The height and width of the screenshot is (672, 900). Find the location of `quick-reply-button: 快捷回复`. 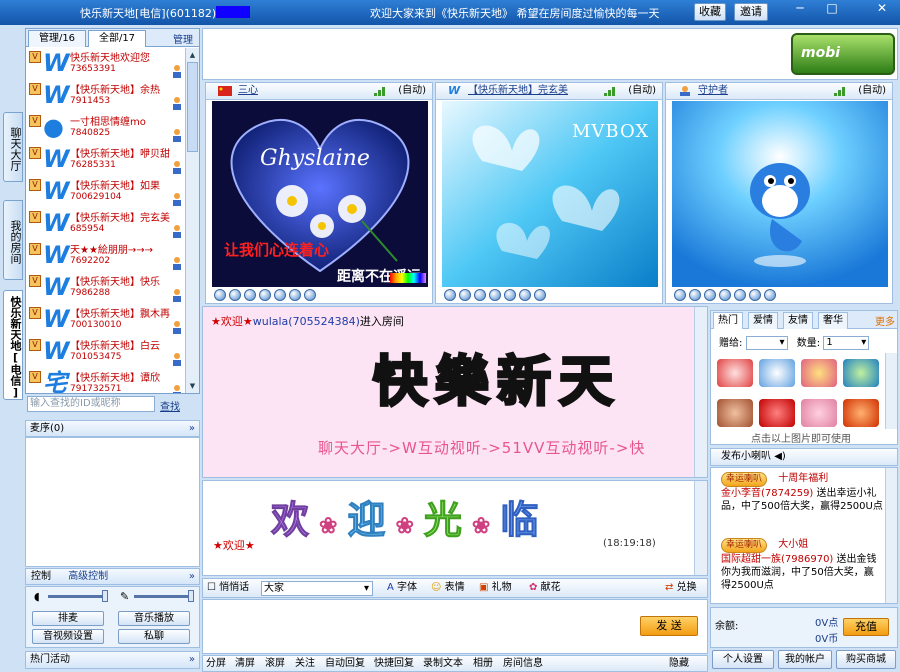

quick-reply-button: 快捷回复 is located at coordinates (394, 663).